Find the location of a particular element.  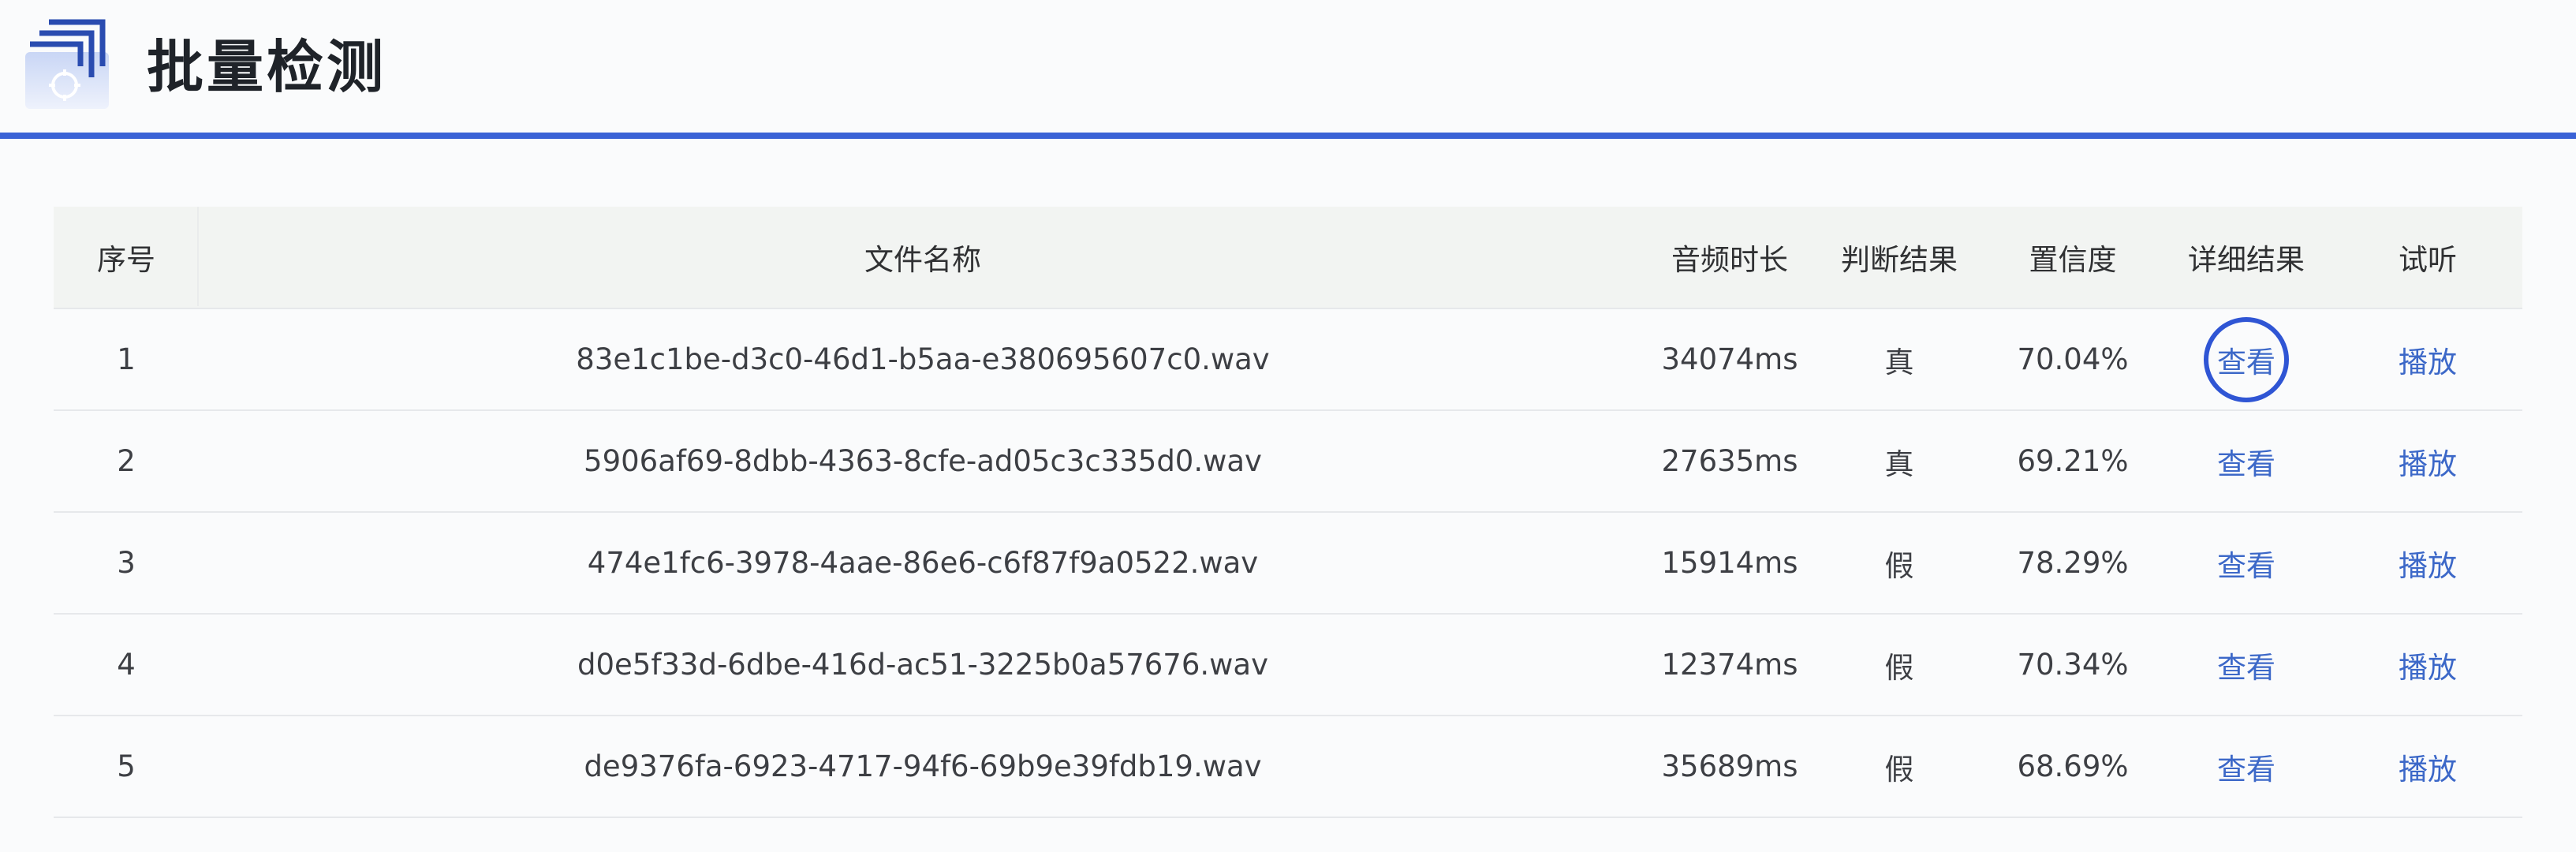

cell-filename: 83e1c1be-d3c0-46d1-b5aa-e380695607c0.wav is located at coordinates (923, 359).